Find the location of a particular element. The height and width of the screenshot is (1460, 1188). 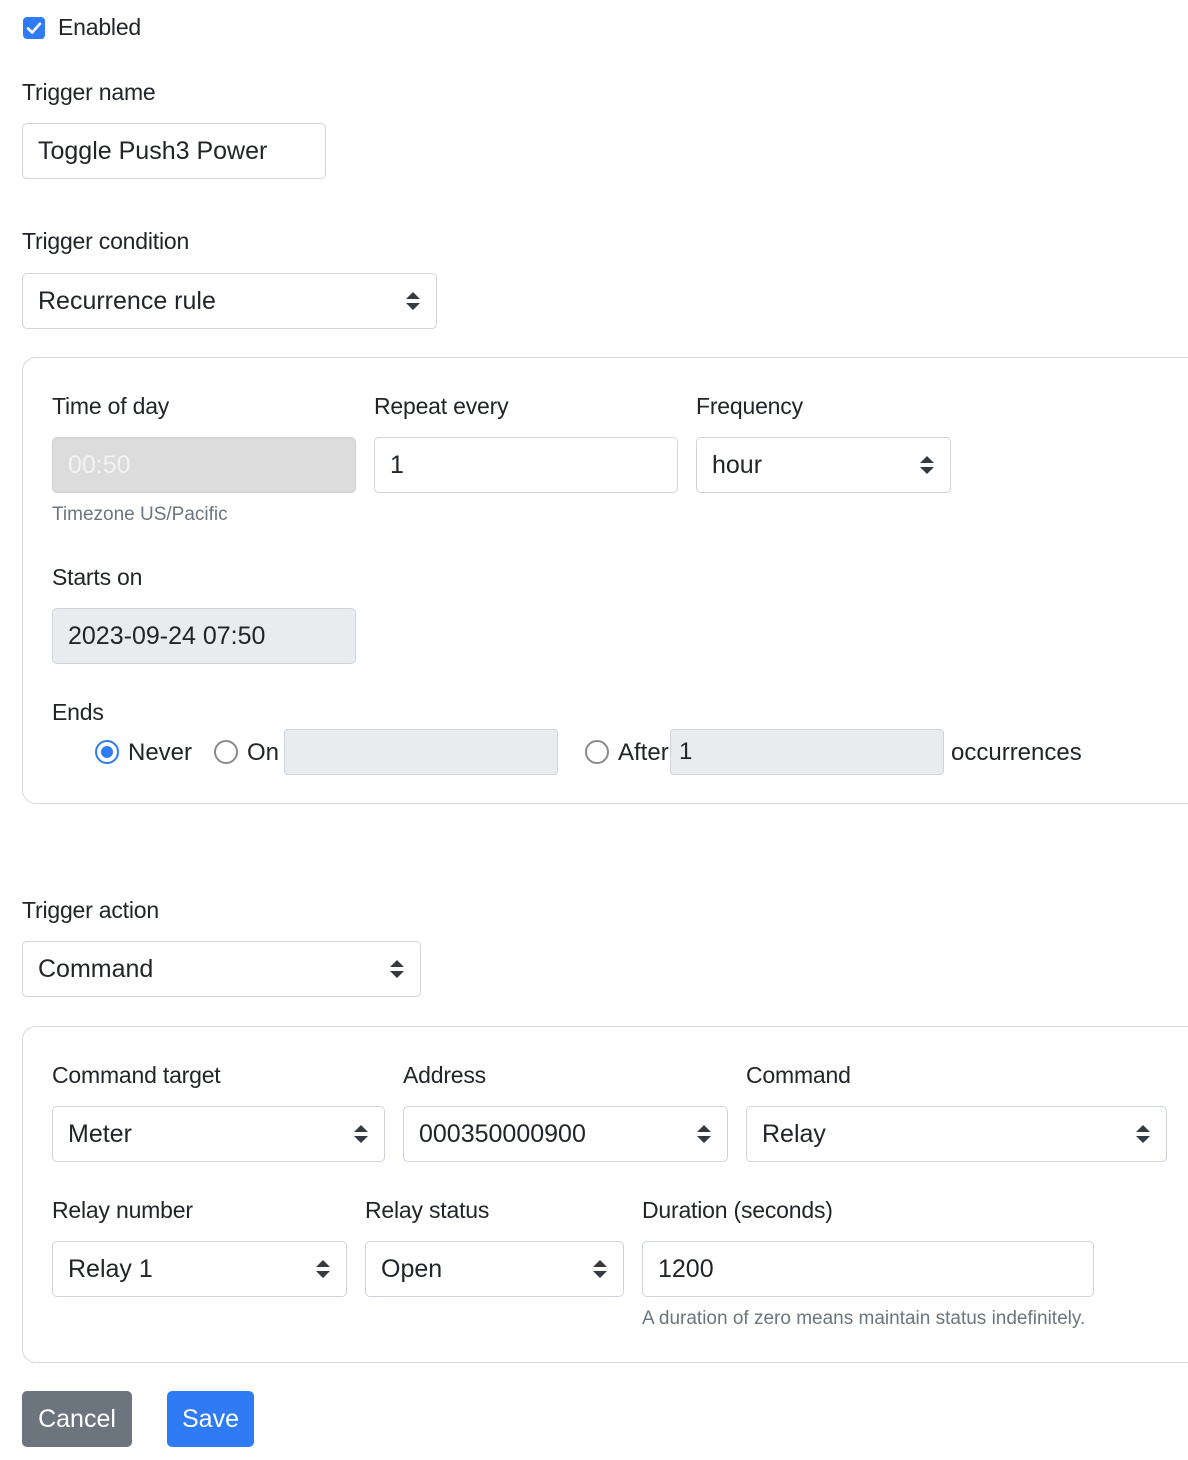

command-target-label: Command target is located at coordinates (136, 1075).